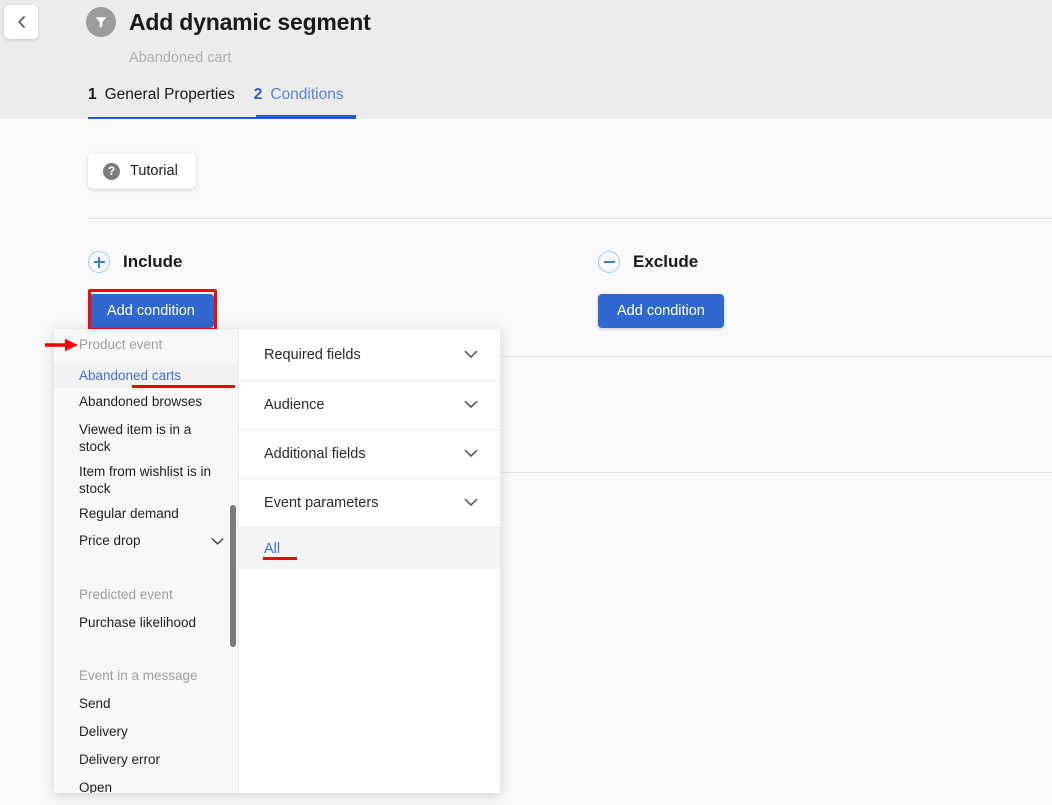 The height and width of the screenshot is (805, 1052). What do you see at coordinates (103, 731) in the screenshot?
I see `dropdown-item-label: Delivery` at bounding box center [103, 731].